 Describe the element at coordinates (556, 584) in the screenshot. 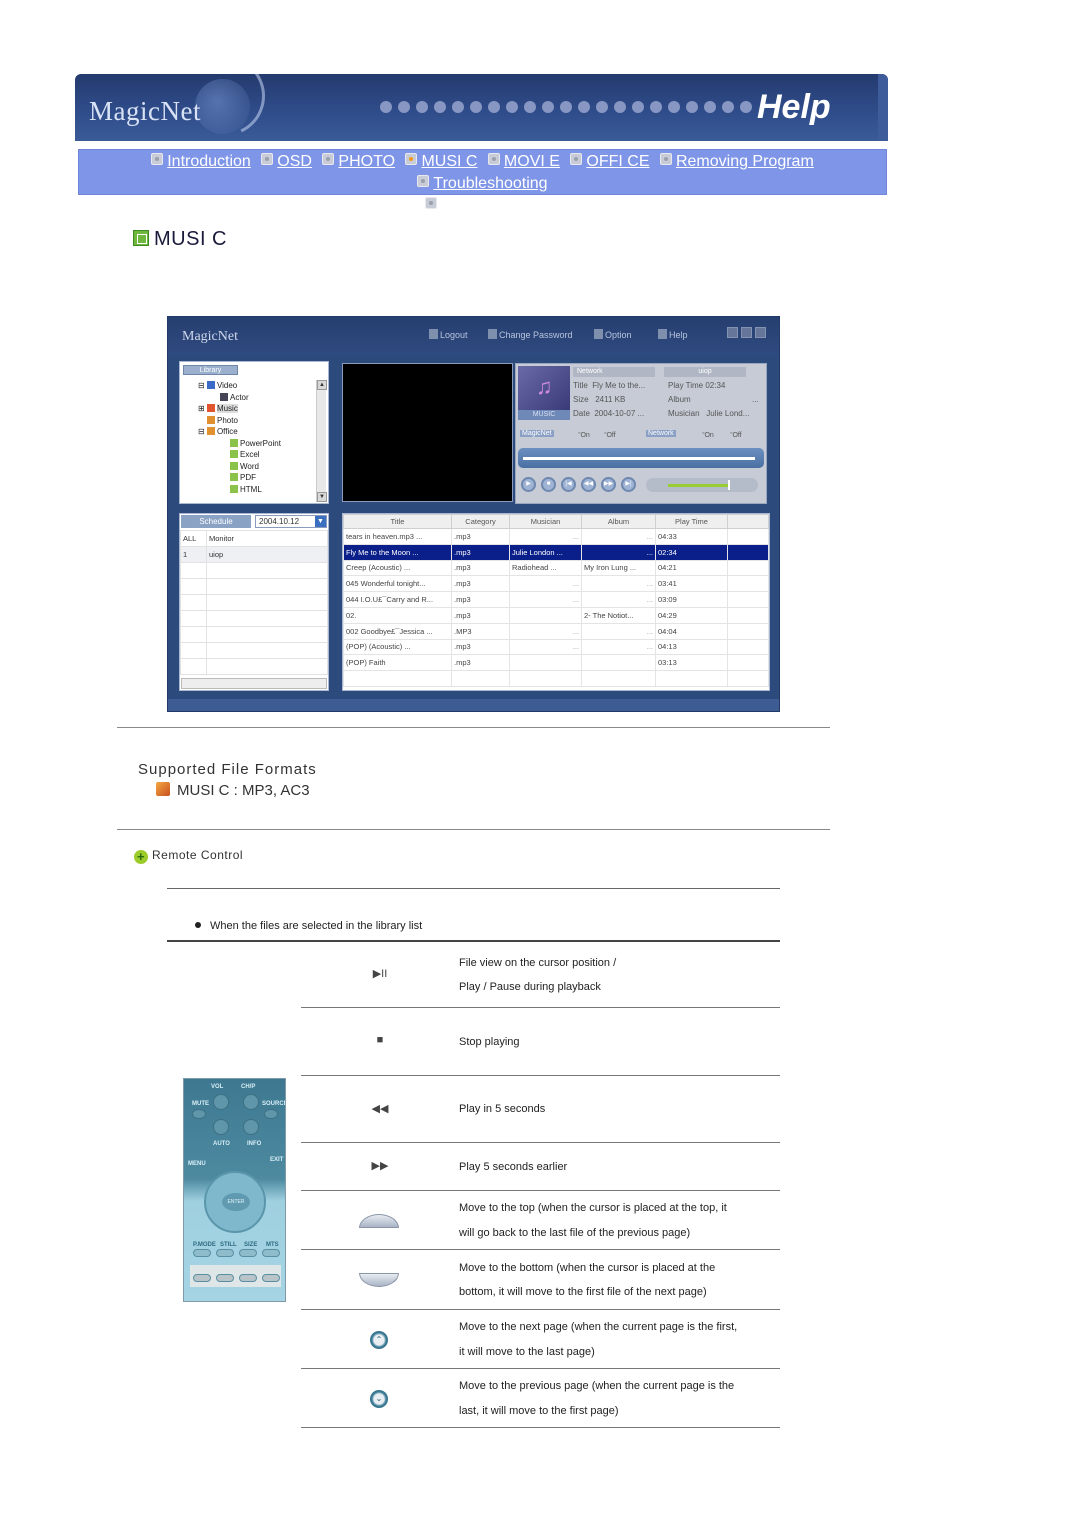

I see `playlist-row: 045 Wonderful tonight... .mp3...... 03:41` at that location.